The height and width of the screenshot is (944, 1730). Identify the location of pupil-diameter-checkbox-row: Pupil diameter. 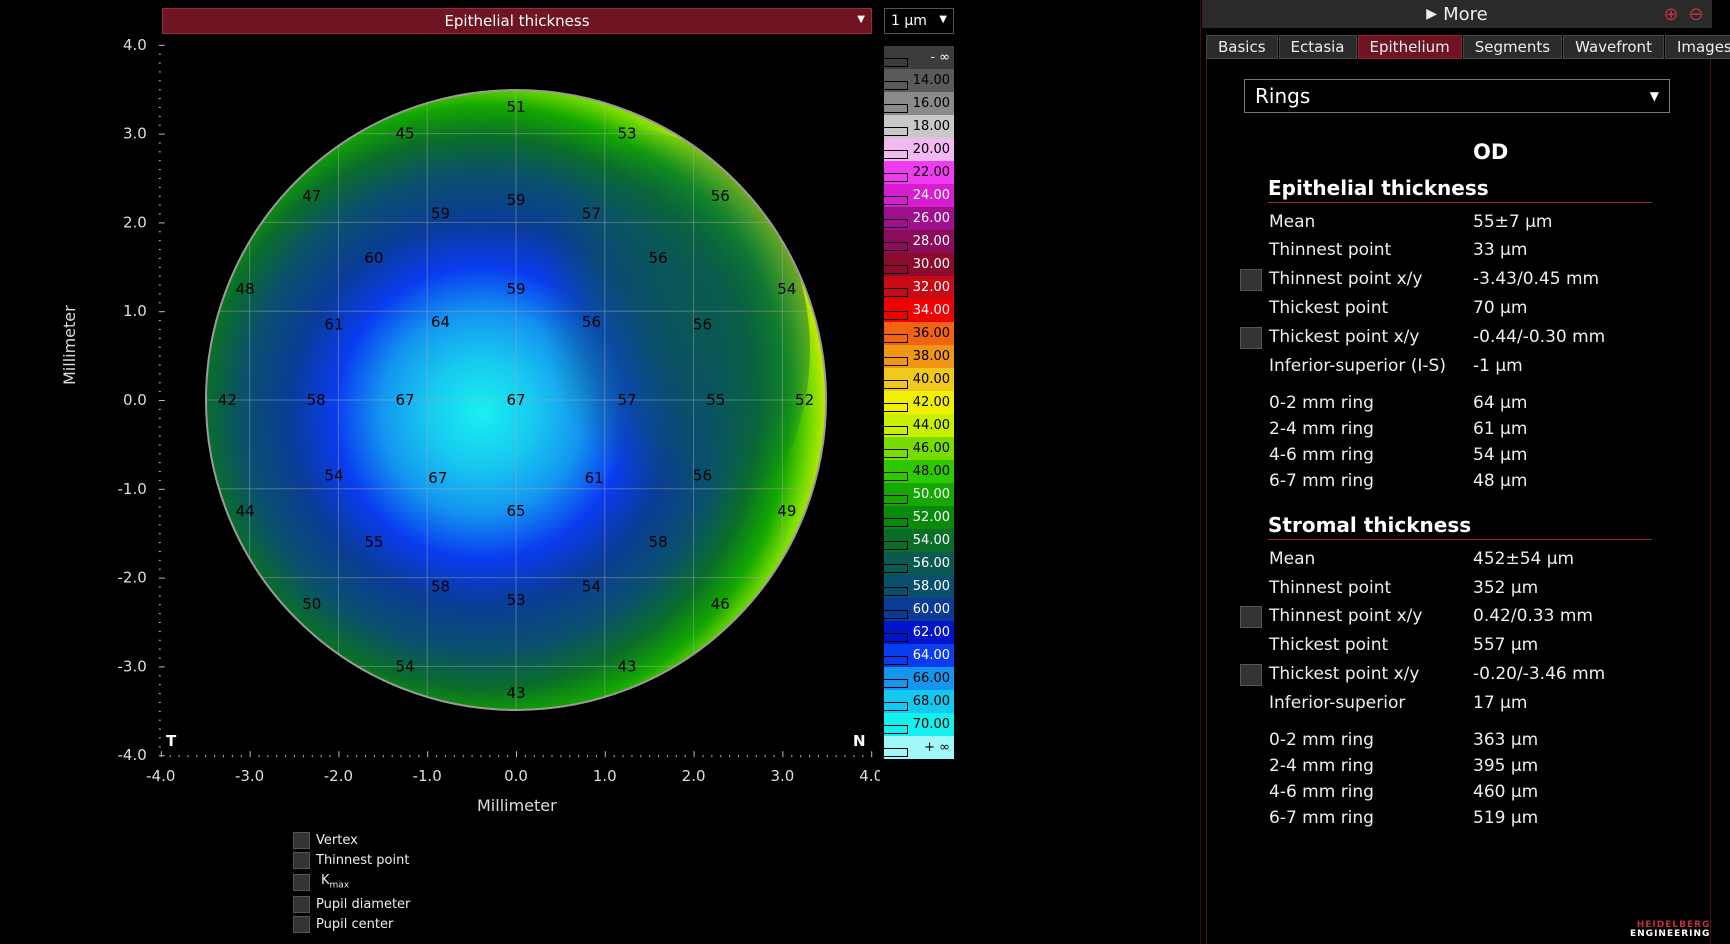
(351, 904).